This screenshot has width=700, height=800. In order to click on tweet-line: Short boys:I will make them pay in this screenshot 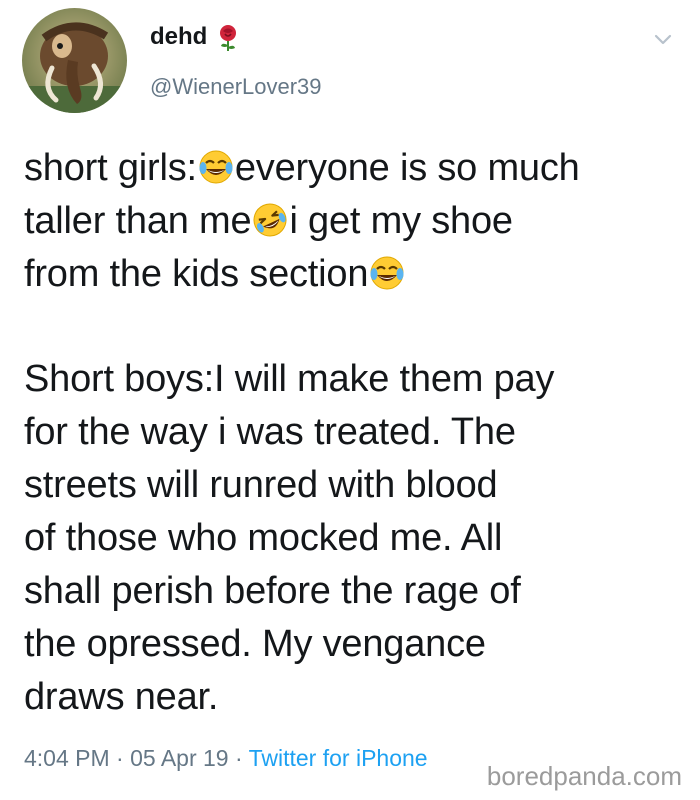, I will do `click(289, 379)`.